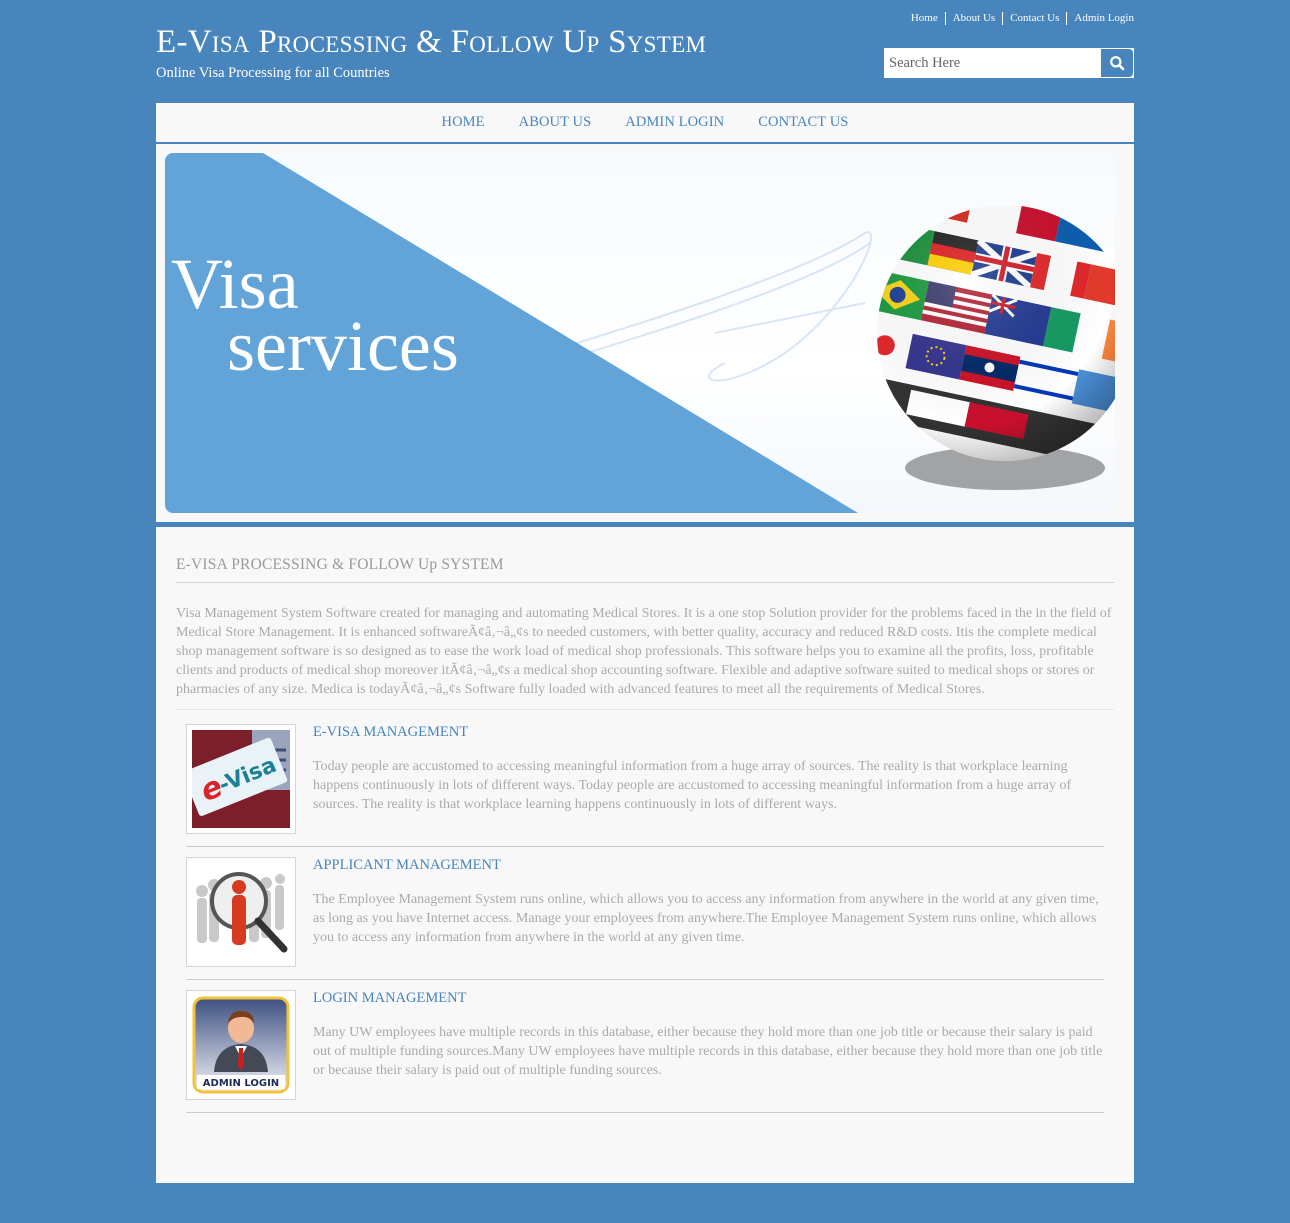 This screenshot has height=1223, width=1290. What do you see at coordinates (273, 73) in the screenshot?
I see `site-tagline: Online Visa Processing for all Countries` at bounding box center [273, 73].